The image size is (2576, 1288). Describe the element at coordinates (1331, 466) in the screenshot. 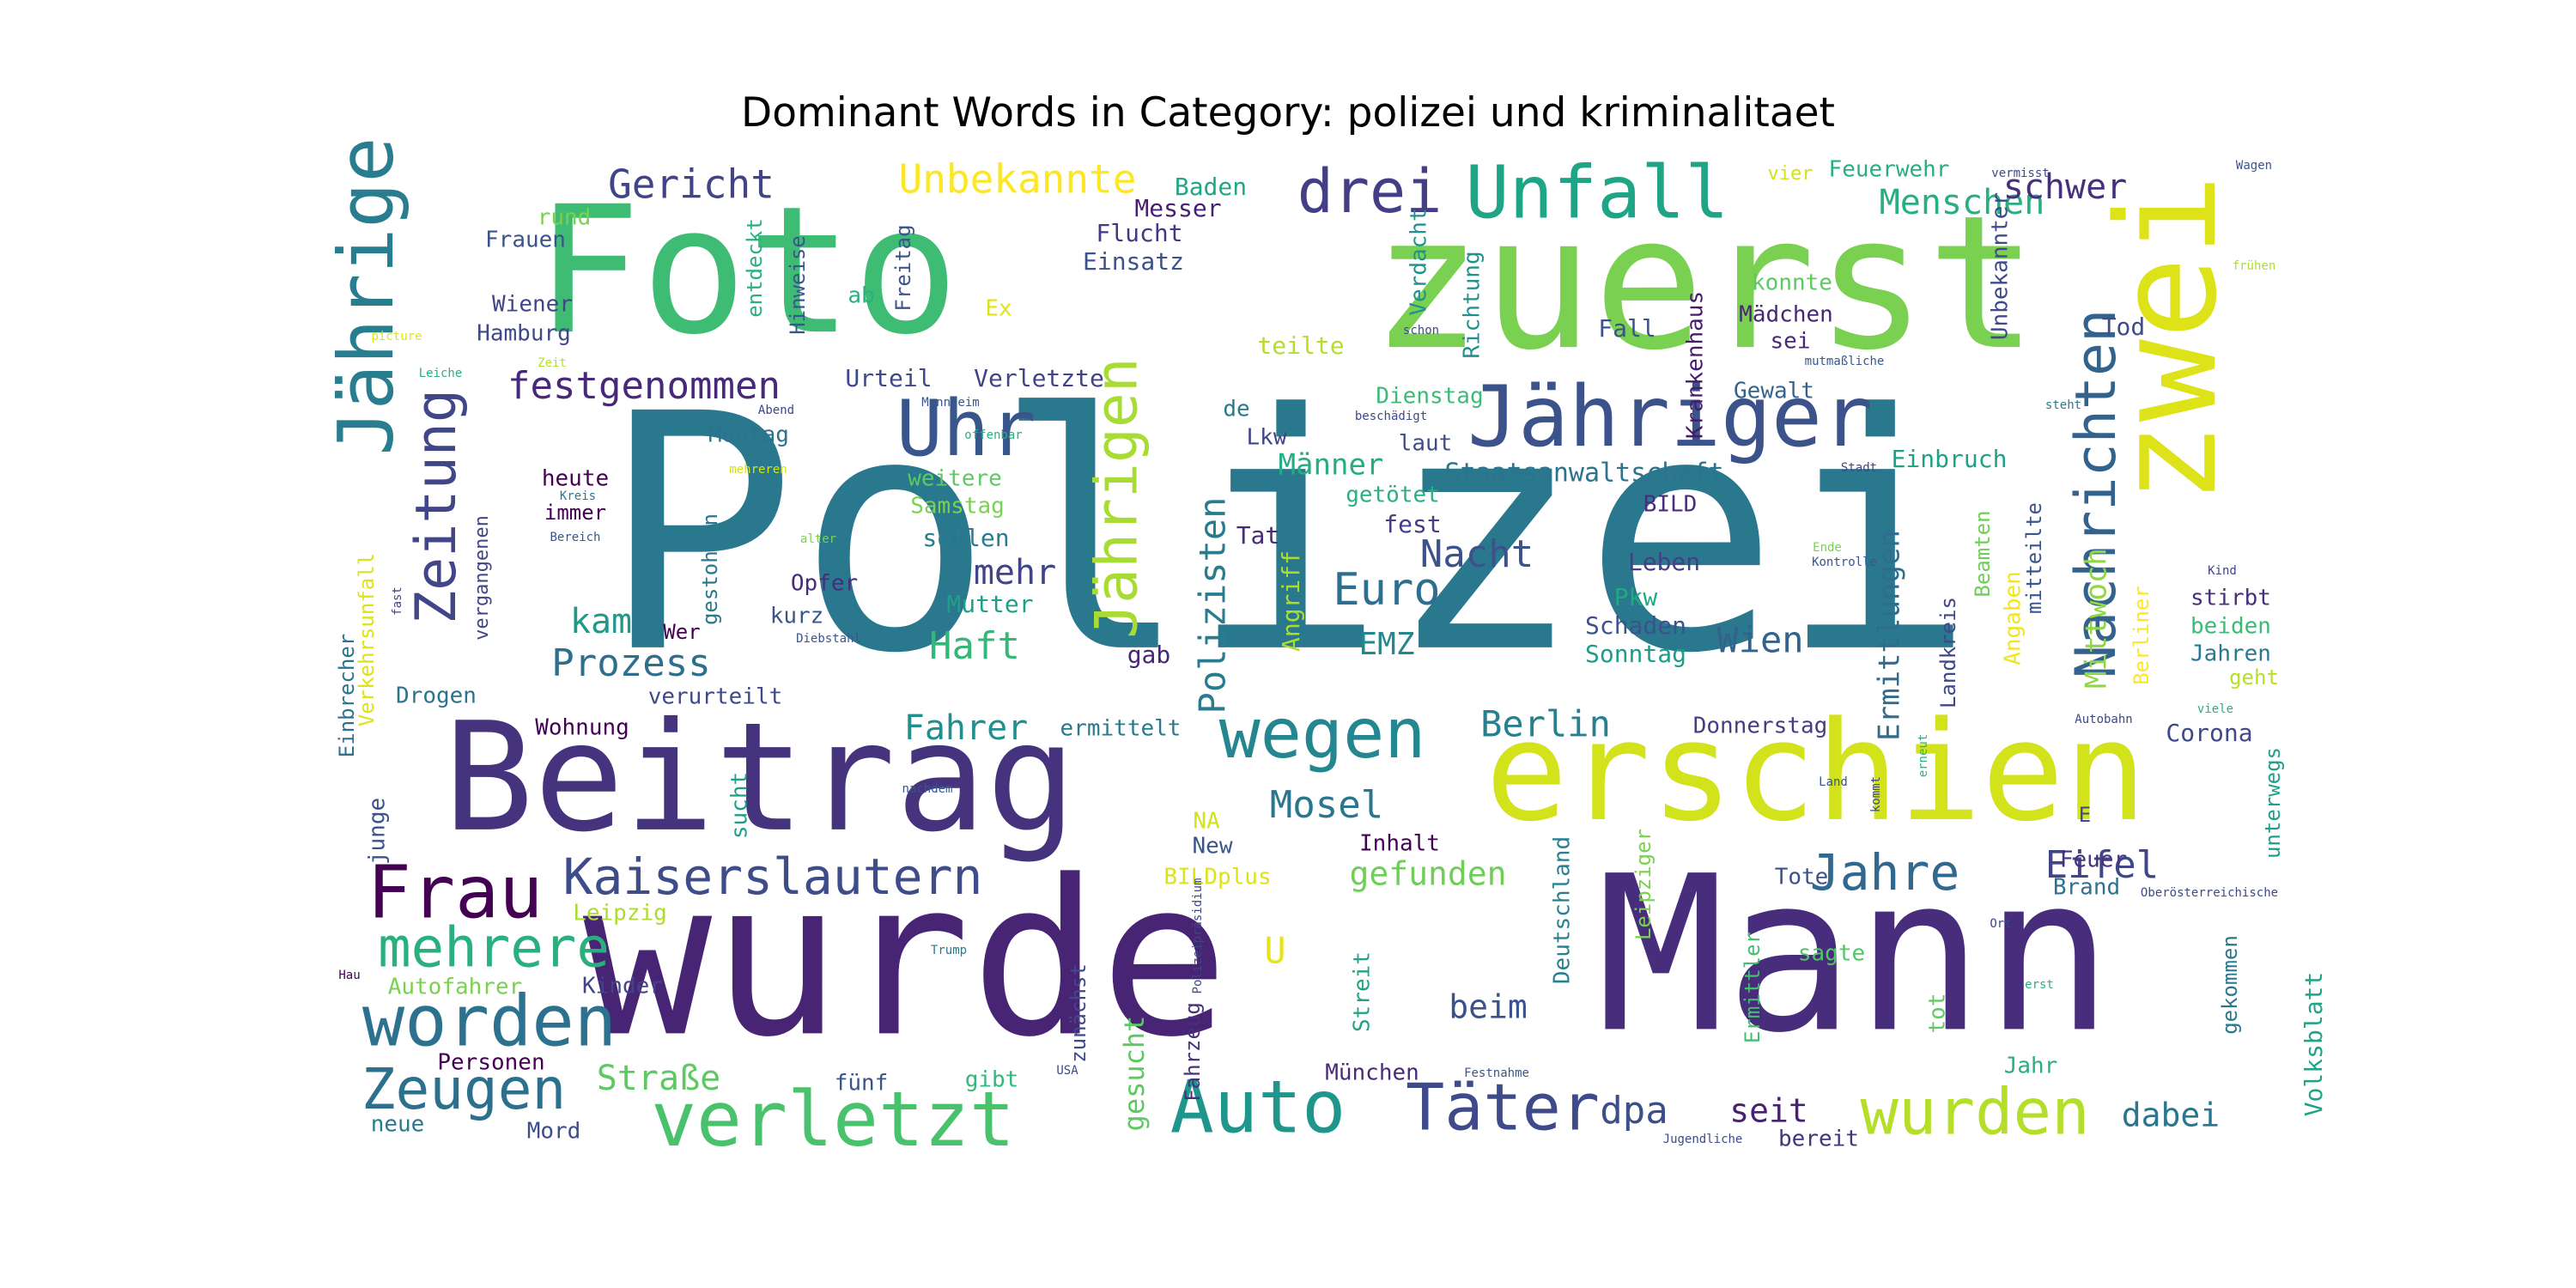

I see `word-männer: Männer` at that location.